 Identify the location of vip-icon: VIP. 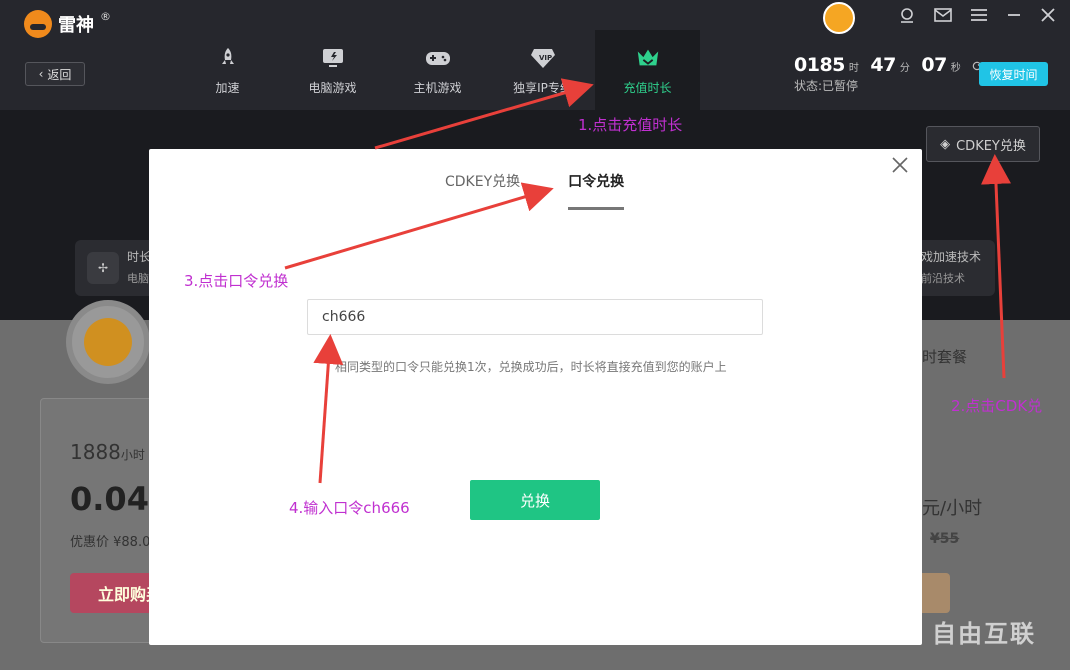
(543, 58).